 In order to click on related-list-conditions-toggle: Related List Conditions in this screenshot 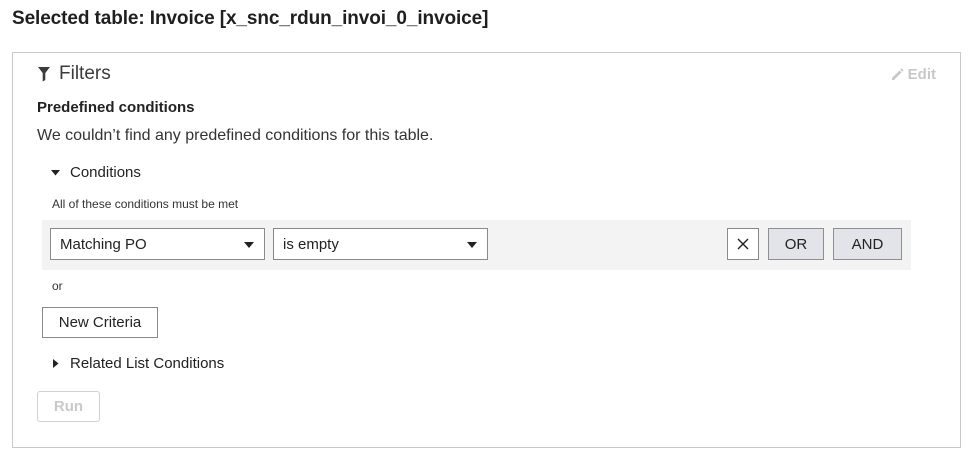, I will do `click(137, 363)`.